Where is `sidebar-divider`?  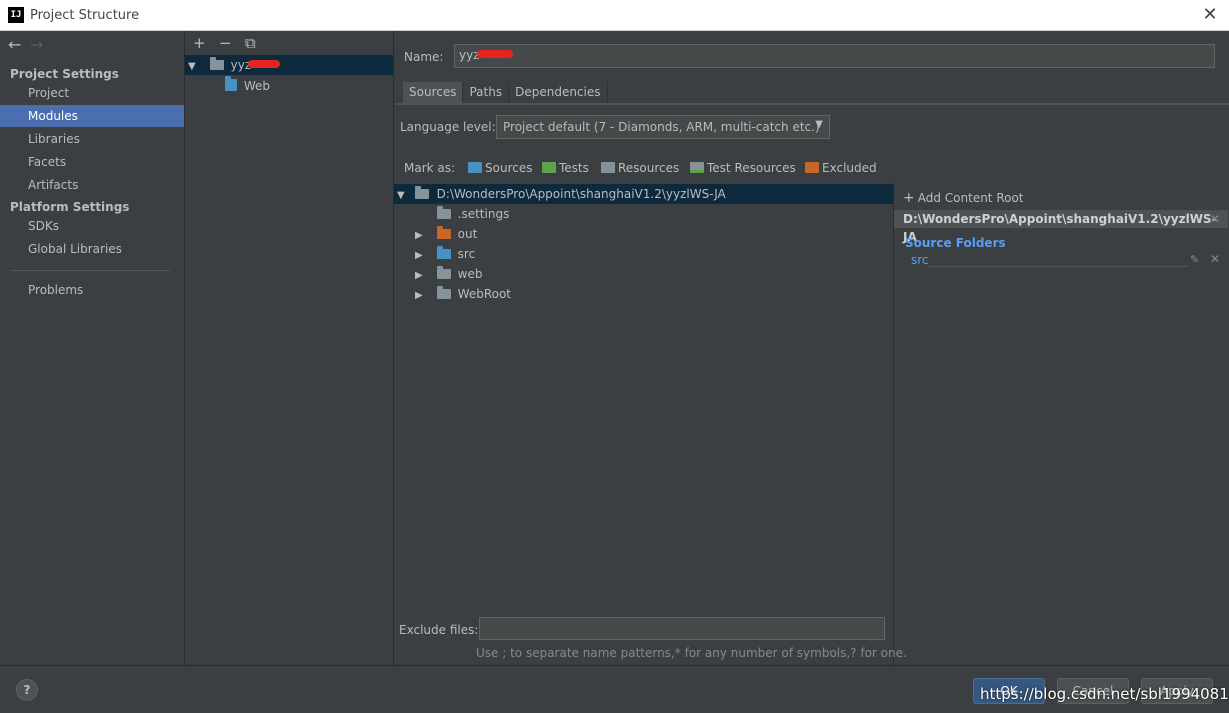
sidebar-divider is located at coordinates (90, 270).